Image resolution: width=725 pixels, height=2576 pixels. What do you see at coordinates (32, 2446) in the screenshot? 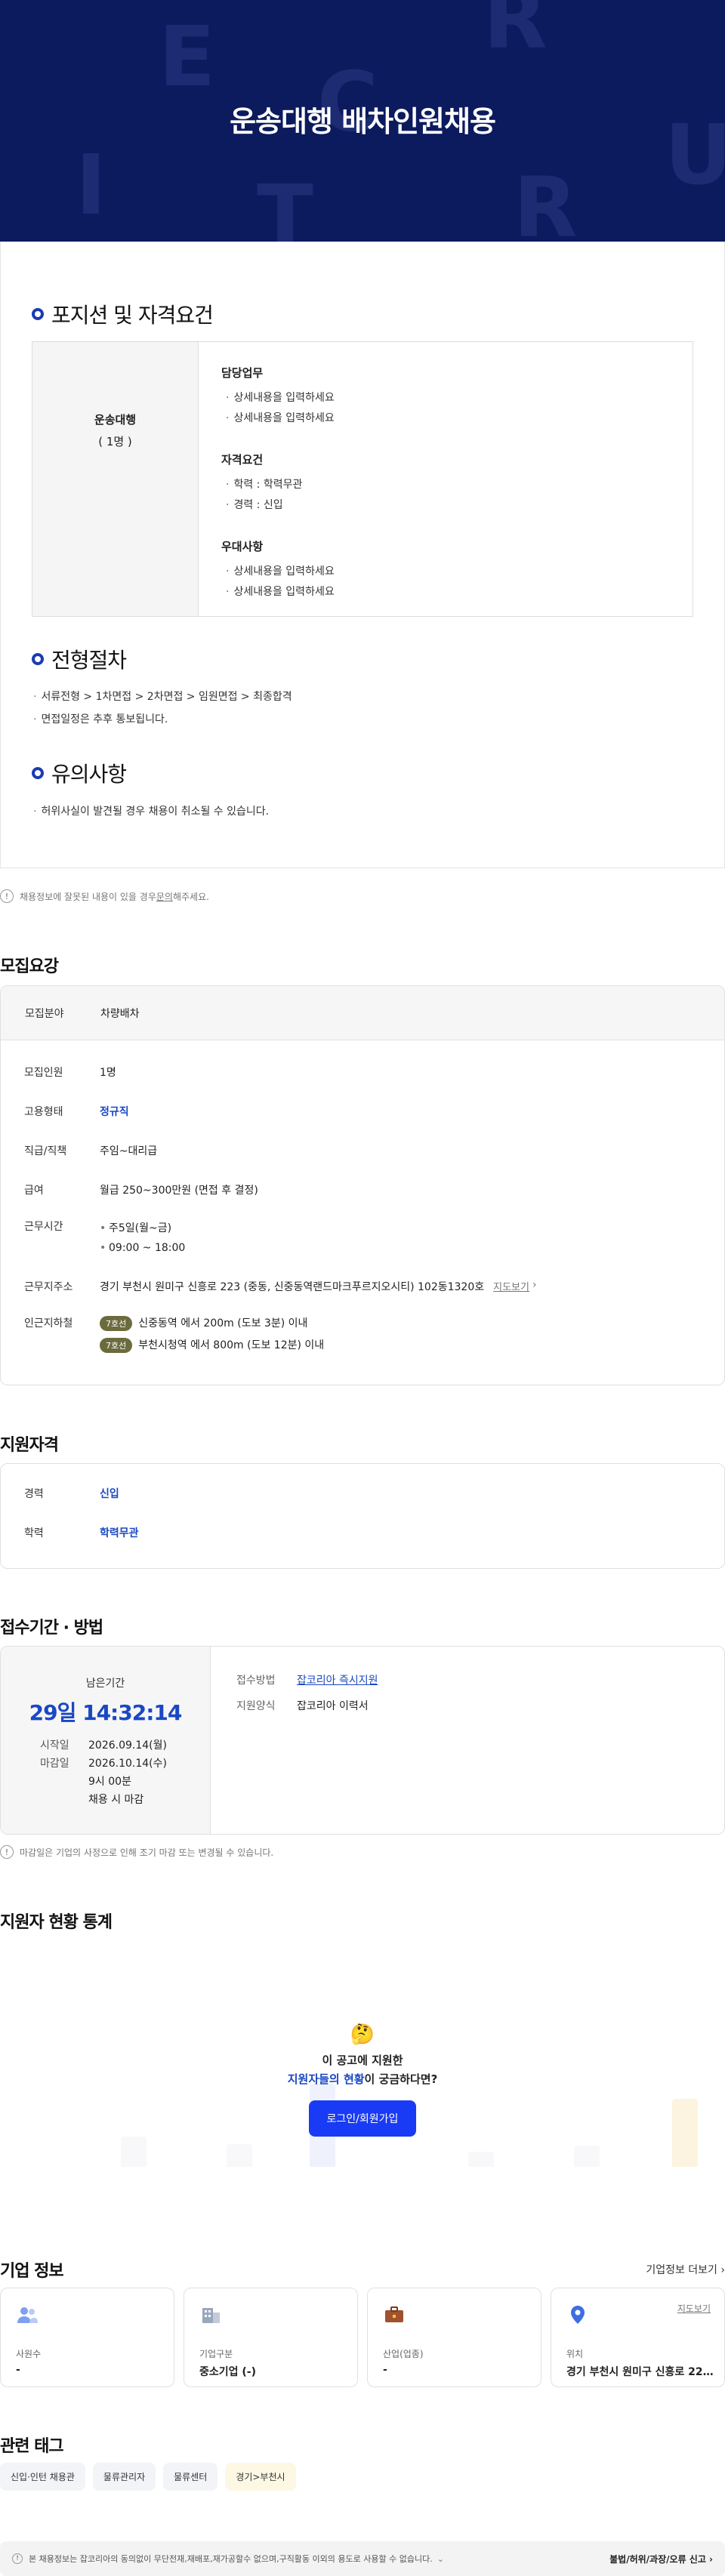
I see `tags-heading: 관련 태그` at bounding box center [32, 2446].